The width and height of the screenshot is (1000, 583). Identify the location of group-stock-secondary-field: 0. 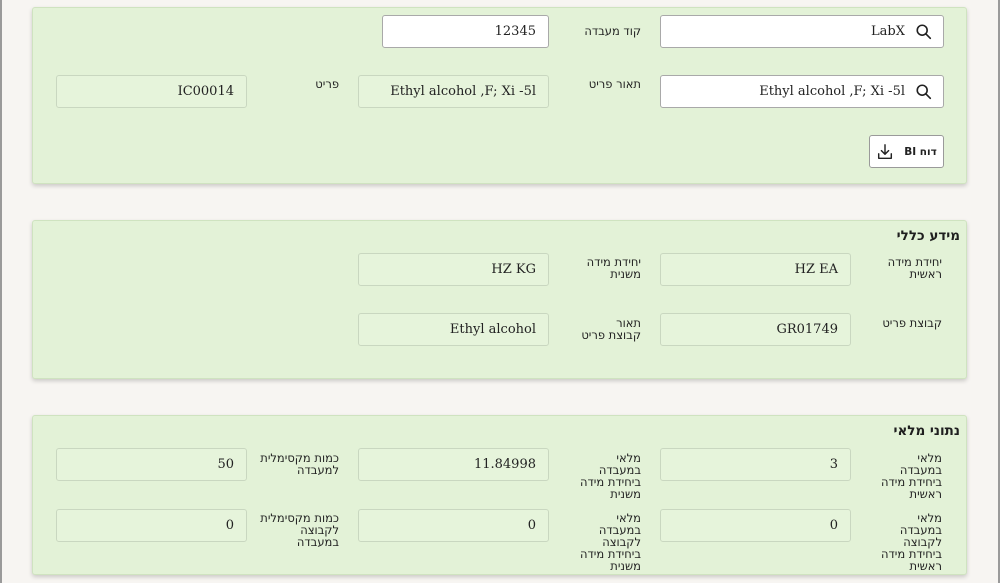
(453, 525).